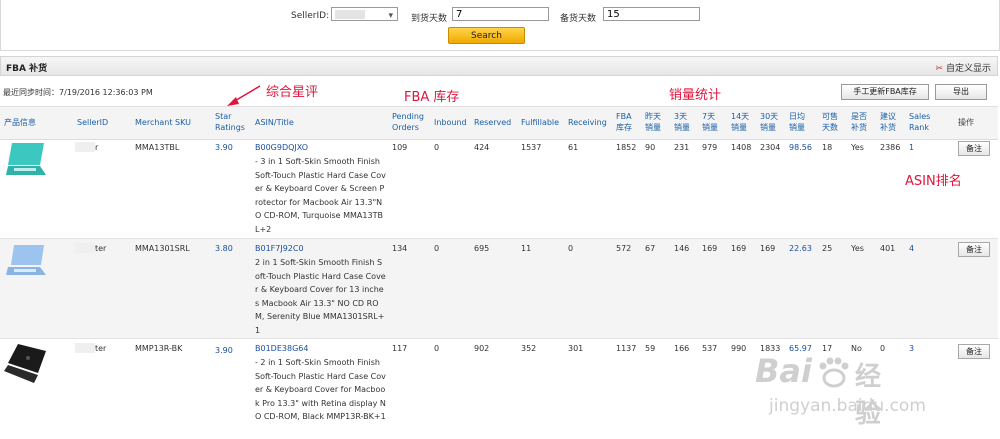 This screenshot has height=439, width=1000. What do you see at coordinates (281, 349) in the screenshot?
I see `asin-link: B01DE38G64` at bounding box center [281, 349].